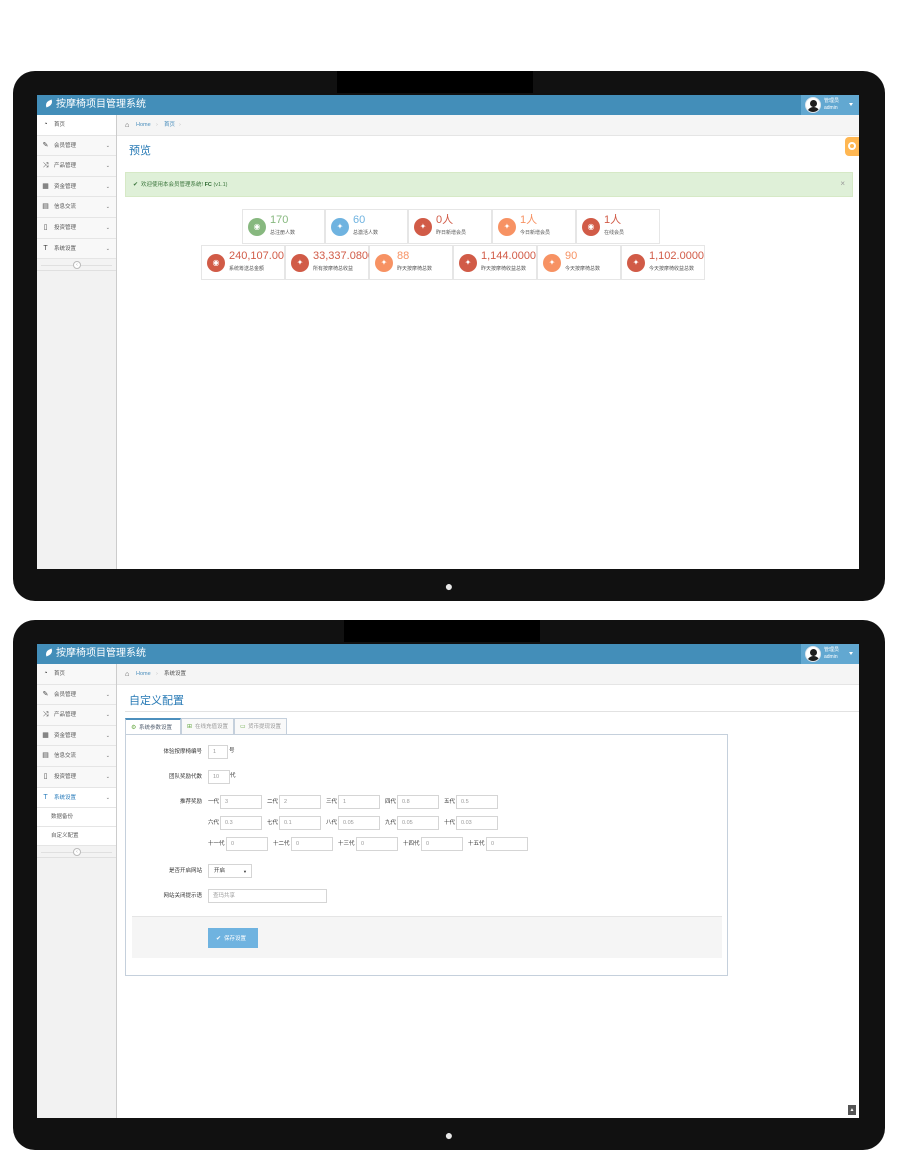  Describe the element at coordinates (842, 184) in the screenshot. I see `close-icon: ×` at that location.